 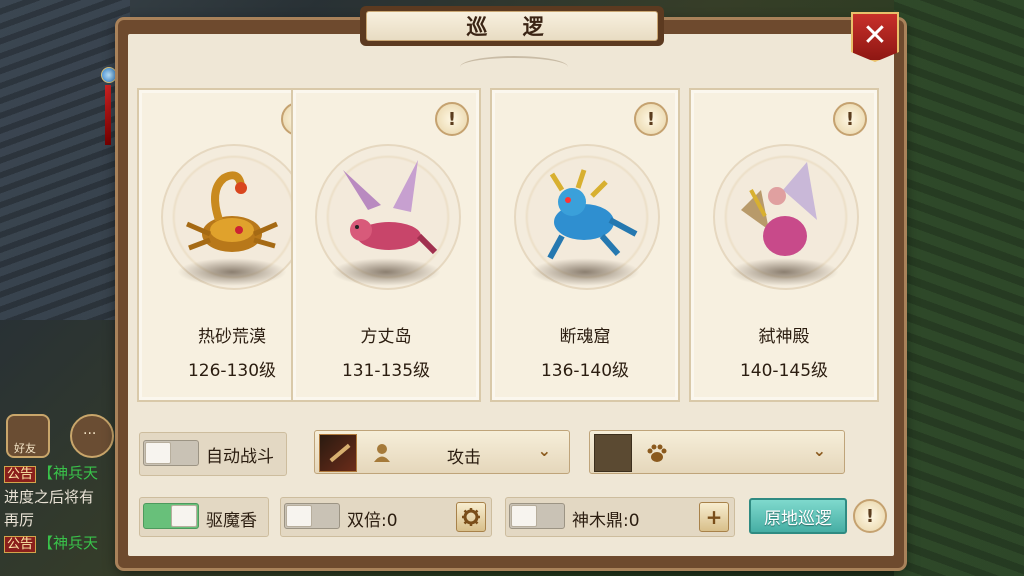 What do you see at coordinates (386, 371) in the screenshot?
I see `card-level: 131-135级` at bounding box center [386, 371].